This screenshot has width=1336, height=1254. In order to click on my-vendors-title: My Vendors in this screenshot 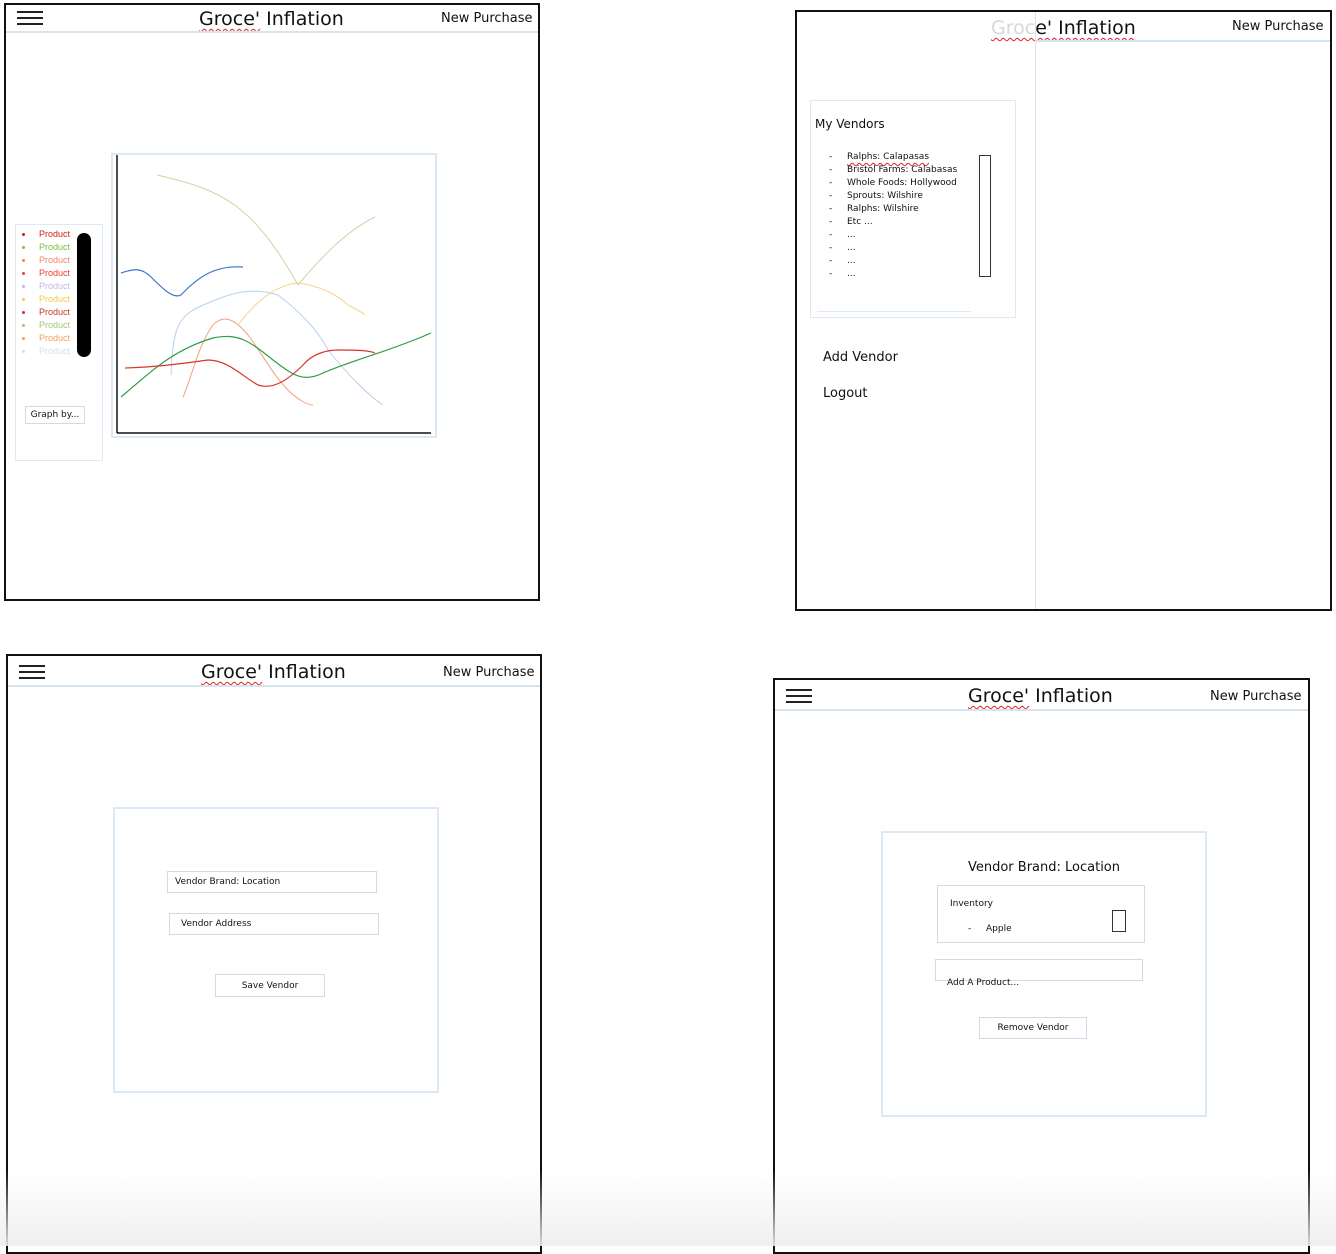, I will do `click(850, 124)`.